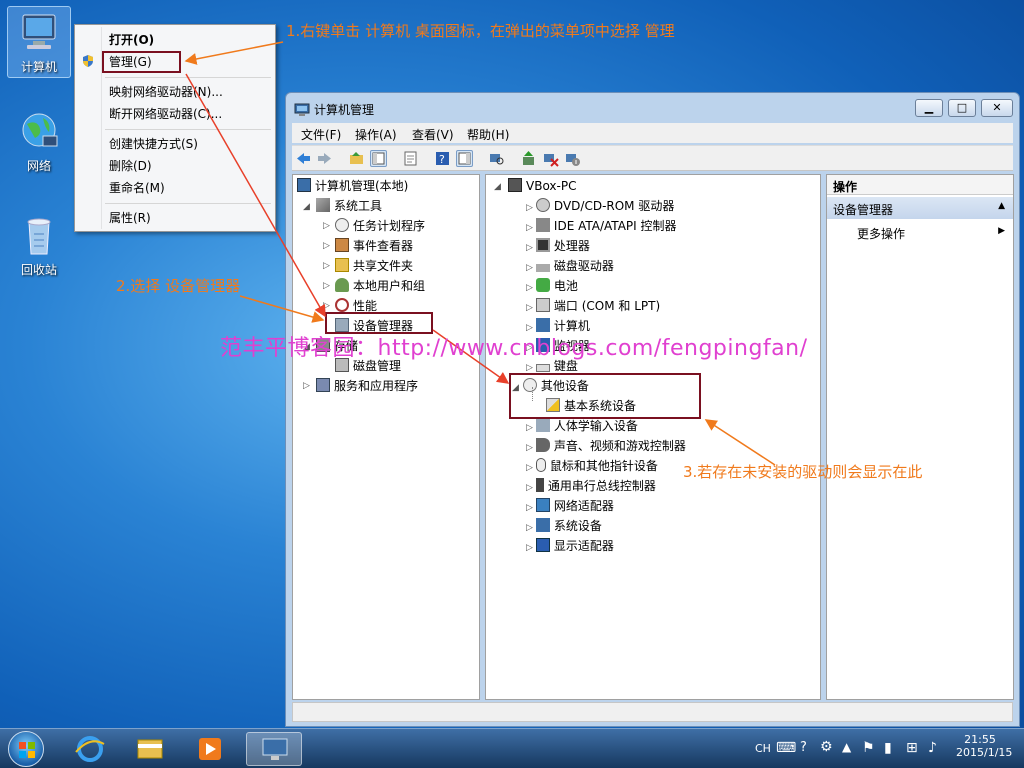 The image size is (1024, 768). I want to click on start-button, so click(26, 749).